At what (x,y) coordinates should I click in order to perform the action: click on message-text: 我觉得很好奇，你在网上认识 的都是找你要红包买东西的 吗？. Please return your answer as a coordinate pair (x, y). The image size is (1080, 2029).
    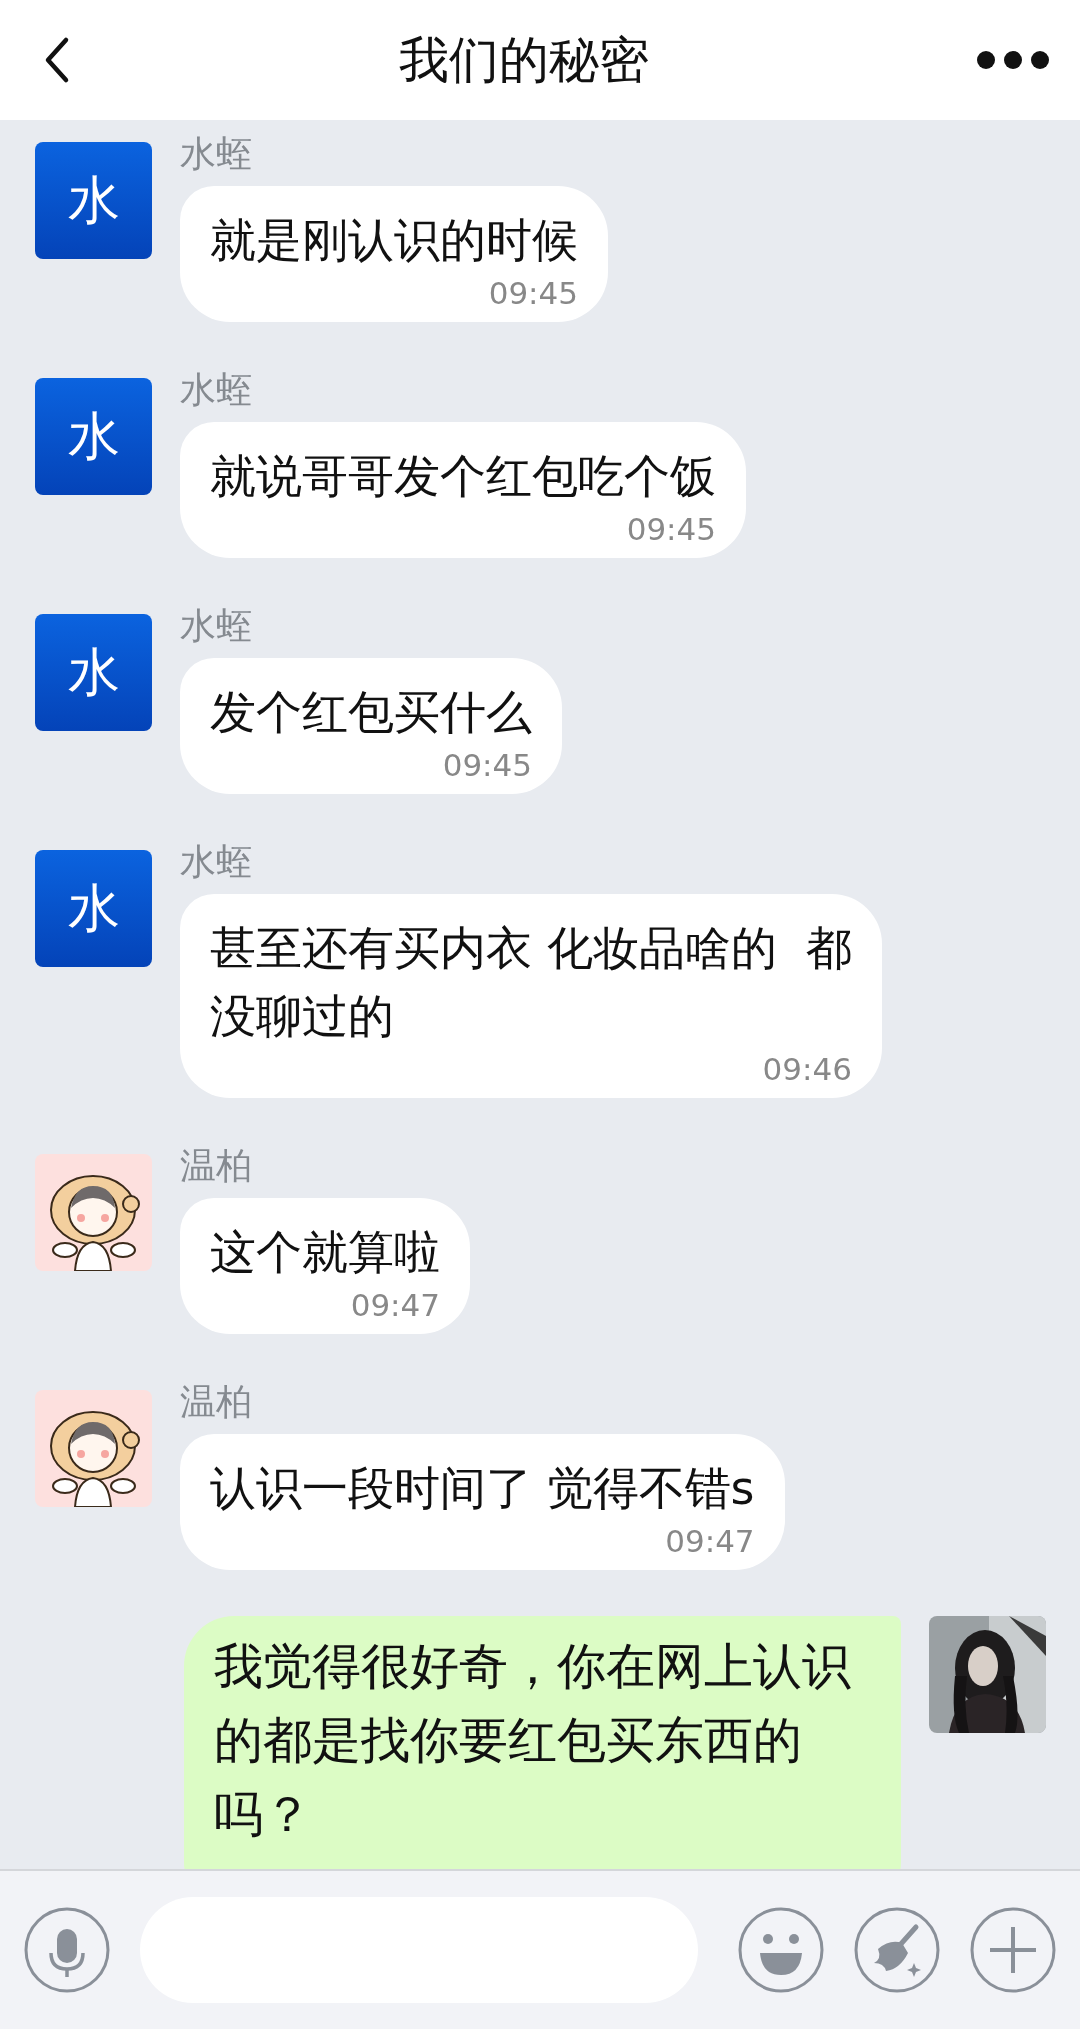
    Looking at the image, I should click on (532, 1741).